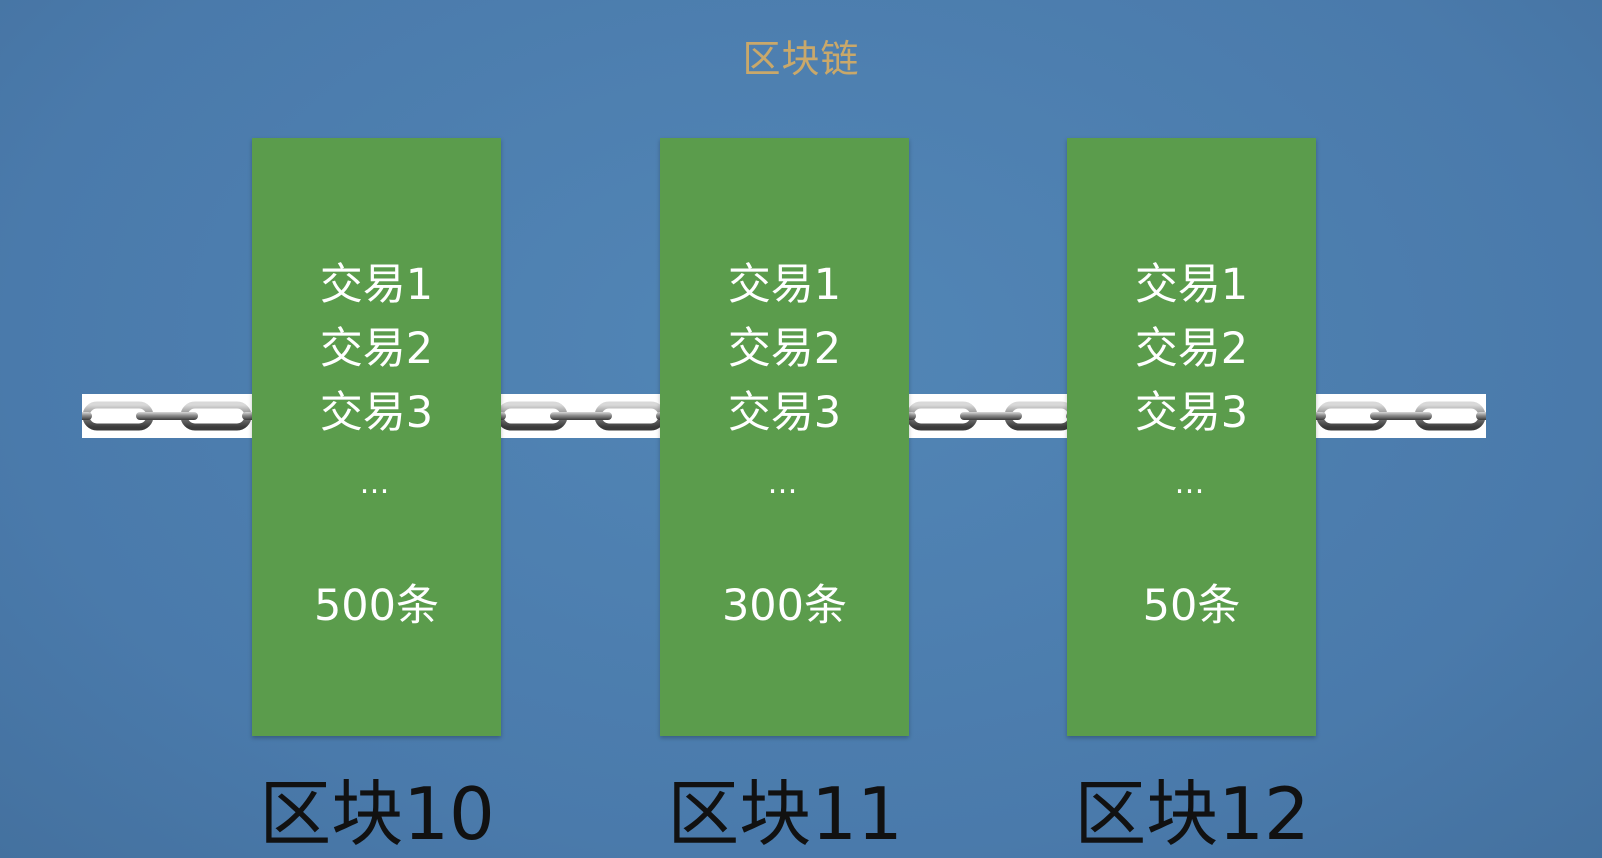 Image resolution: width=1602 pixels, height=858 pixels. I want to click on block-11: 交易1 交易2 交易3 … 300条, so click(784, 437).